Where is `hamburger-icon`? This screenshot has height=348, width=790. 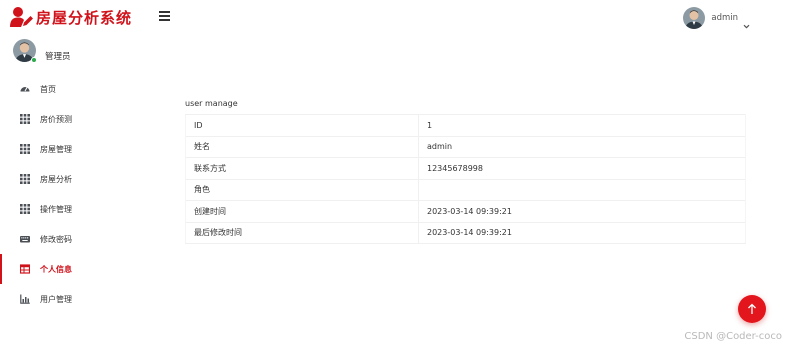
hamburger-icon is located at coordinates (164, 17).